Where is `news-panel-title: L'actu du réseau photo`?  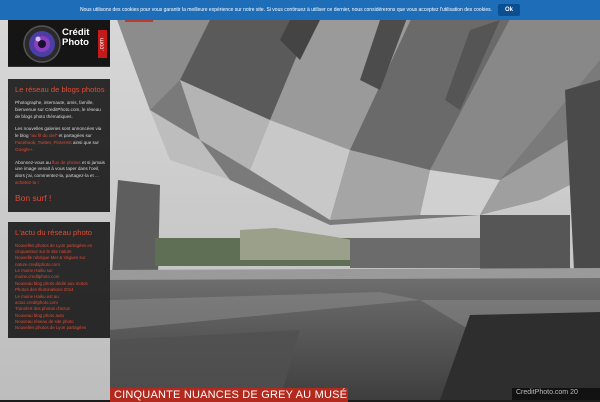
news-panel-title: L'actu du réseau photo is located at coordinates (54, 232).